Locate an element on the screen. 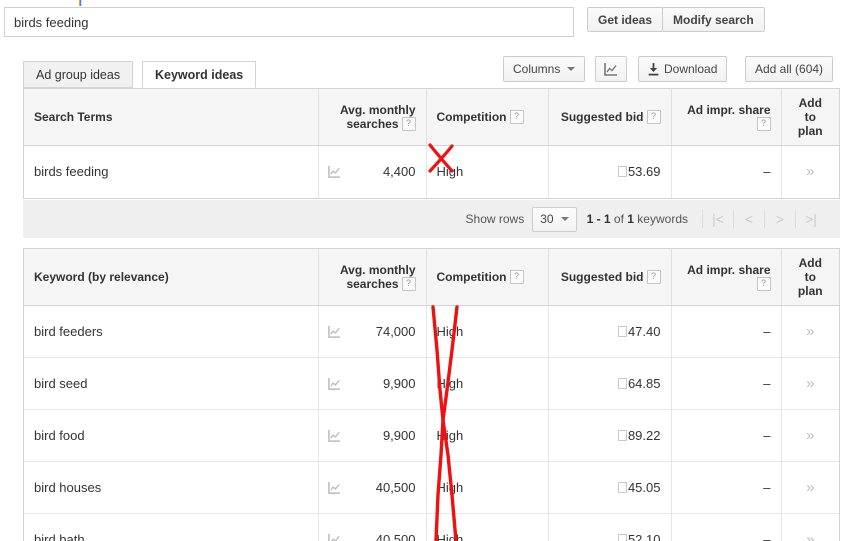 The image size is (863, 541). add-all-button: Add all (604) is located at coordinates (789, 69).